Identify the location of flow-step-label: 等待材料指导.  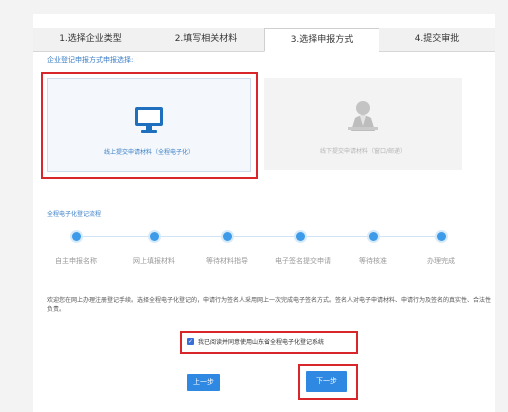
(227, 261).